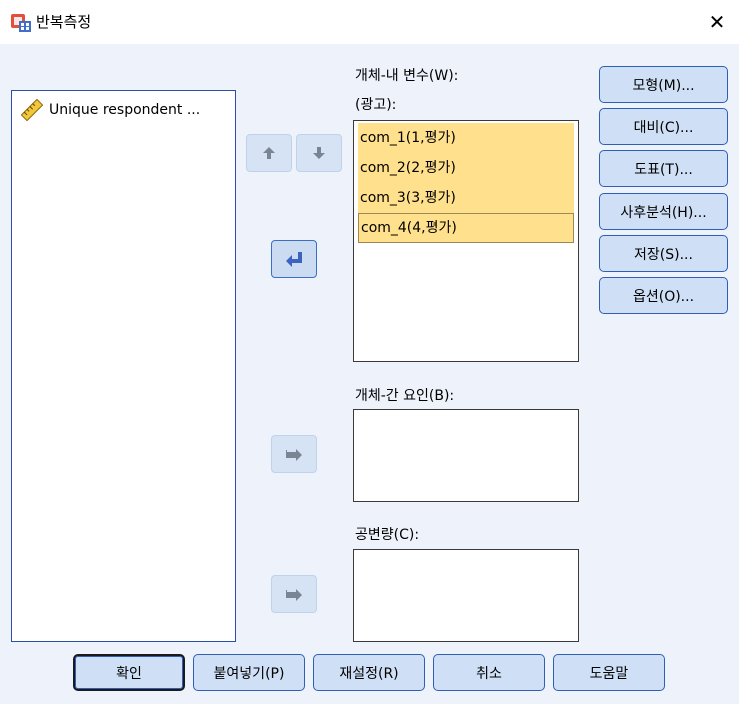 The height and width of the screenshot is (704, 739). I want to click on within-variable-row: com_2(2,평가), so click(466, 168).